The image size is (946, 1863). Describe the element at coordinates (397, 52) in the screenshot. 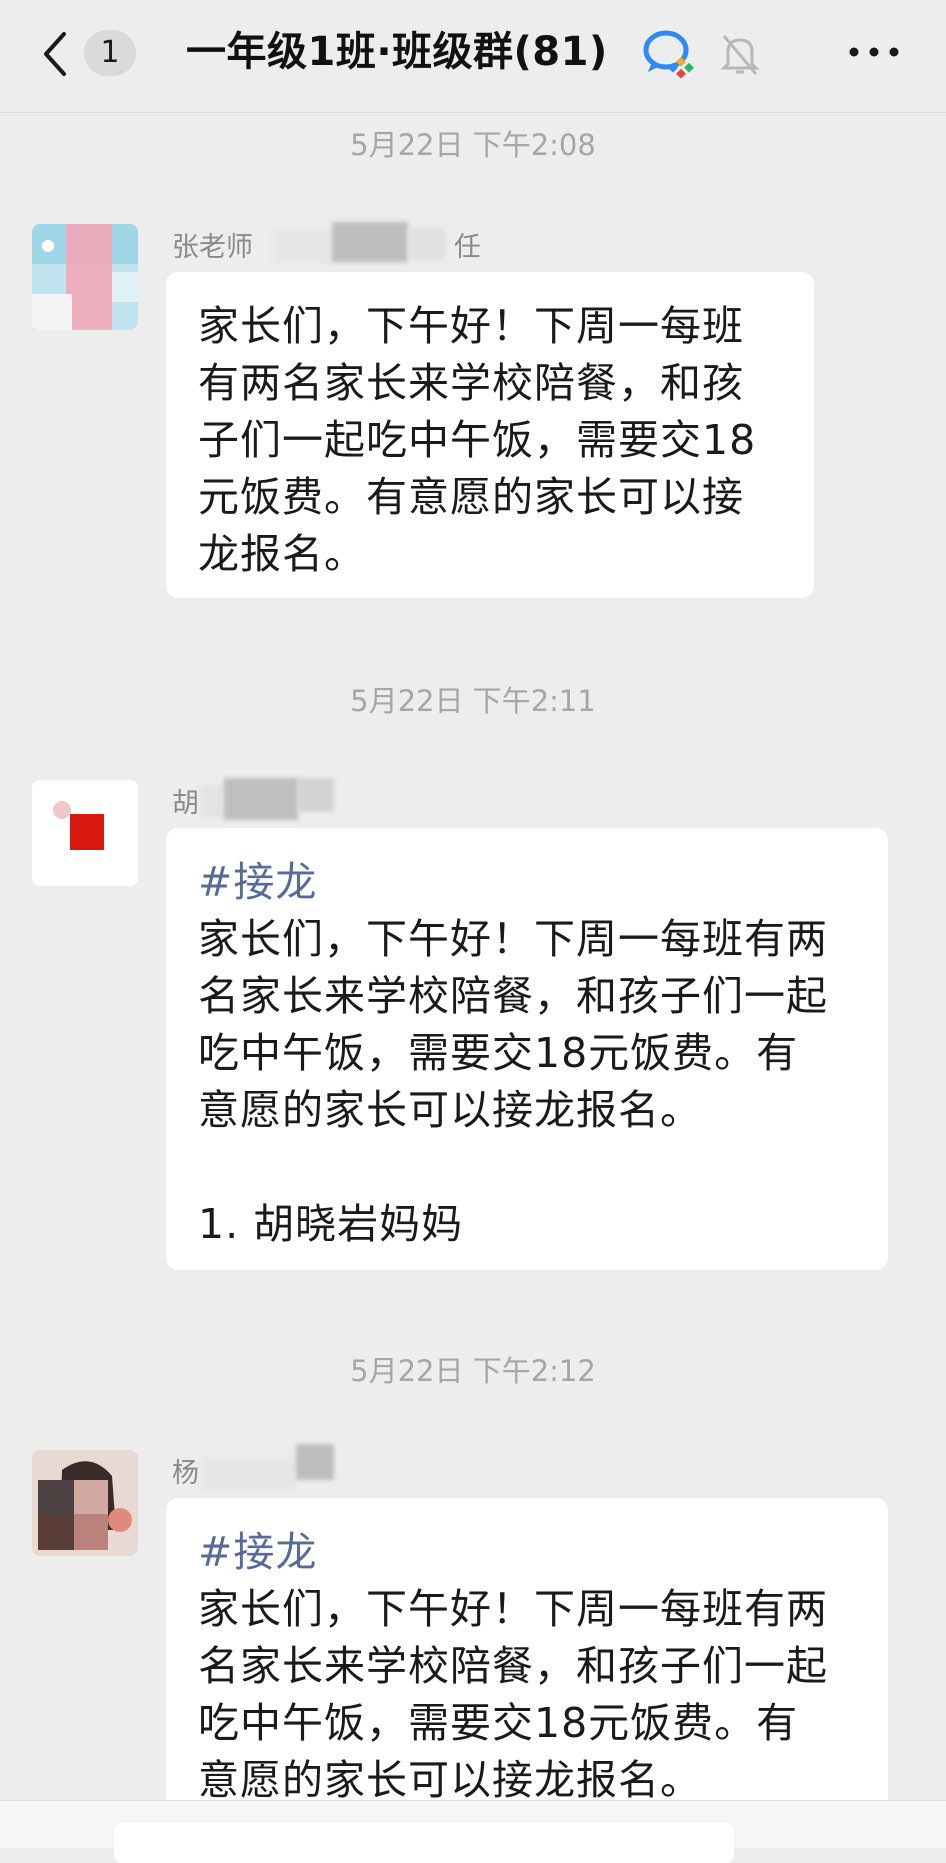

I see `chat-title: 一年级1班·班级群(81)` at that location.